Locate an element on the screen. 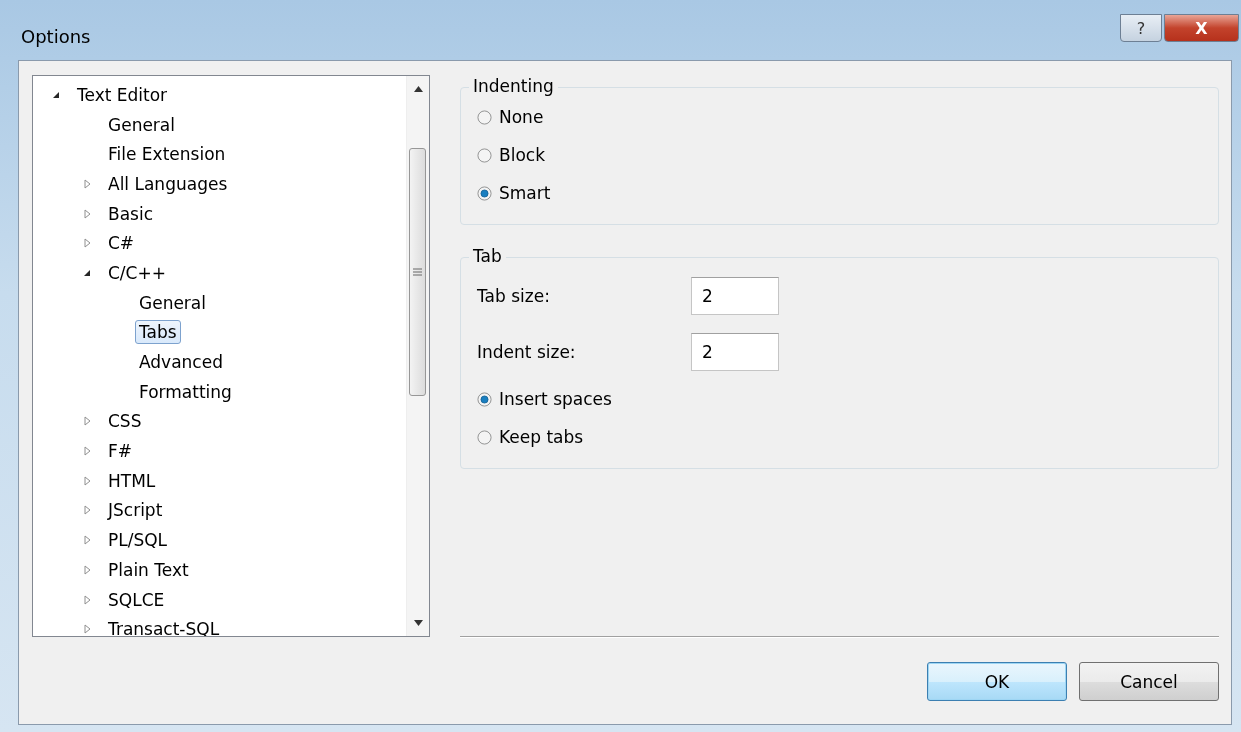 The width and height of the screenshot is (1241, 732). tree-item: Tabs is located at coordinates (158, 332).